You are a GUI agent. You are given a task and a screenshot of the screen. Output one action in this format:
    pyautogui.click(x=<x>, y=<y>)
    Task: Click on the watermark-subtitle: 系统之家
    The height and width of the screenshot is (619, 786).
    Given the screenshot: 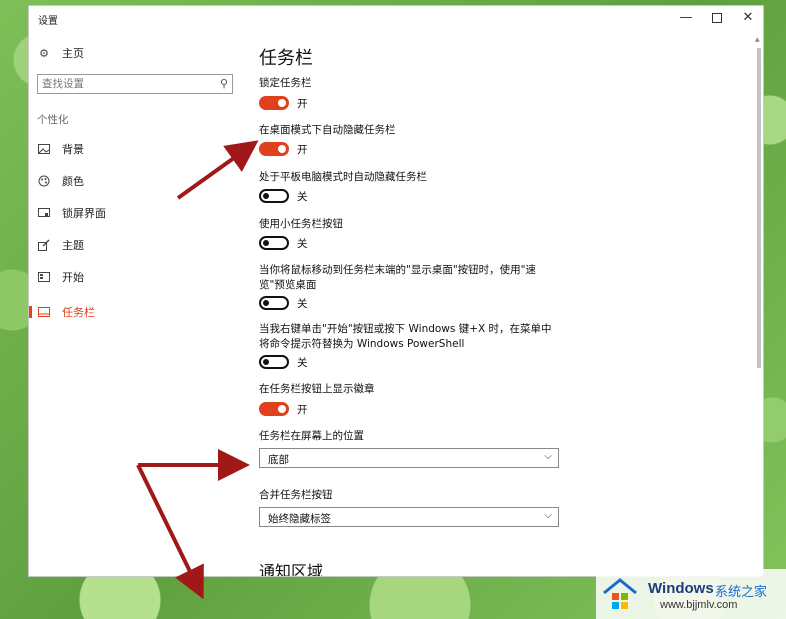 What is the action you would take?
    pyautogui.click(x=741, y=592)
    